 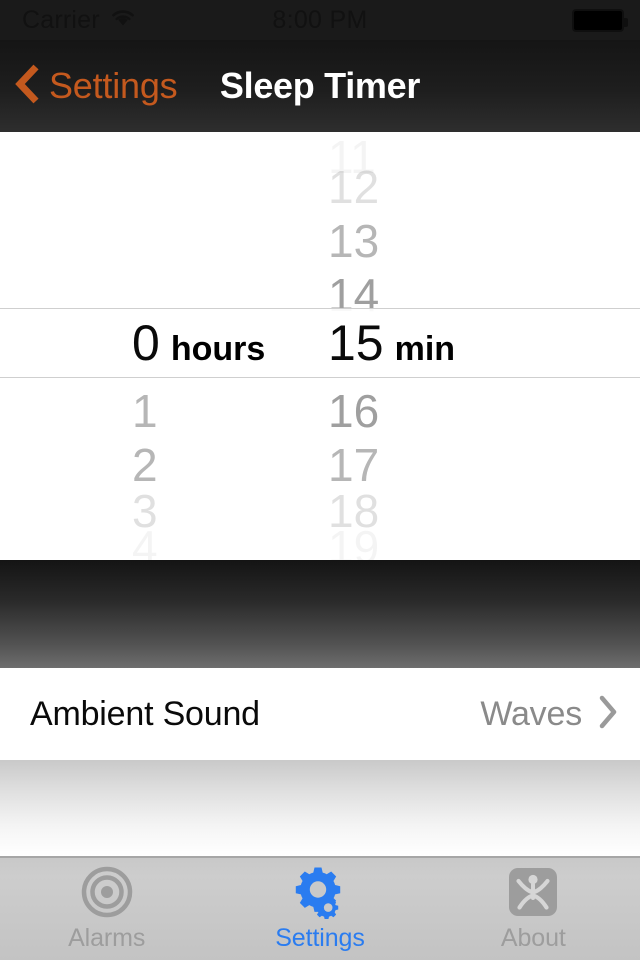 What do you see at coordinates (464, 187) in the screenshot?
I see `picker-item: 12` at bounding box center [464, 187].